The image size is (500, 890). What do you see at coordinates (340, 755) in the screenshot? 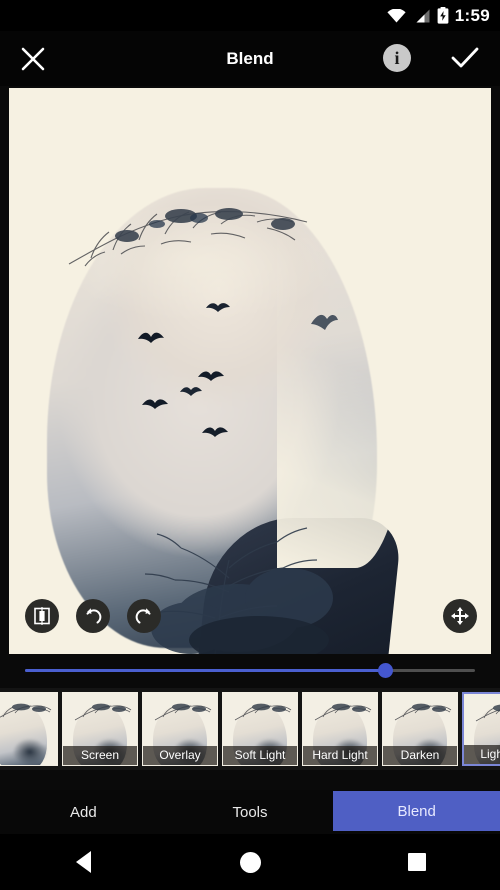
I see `blend-mode-label: Hard Light` at bounding box center [340, 755].